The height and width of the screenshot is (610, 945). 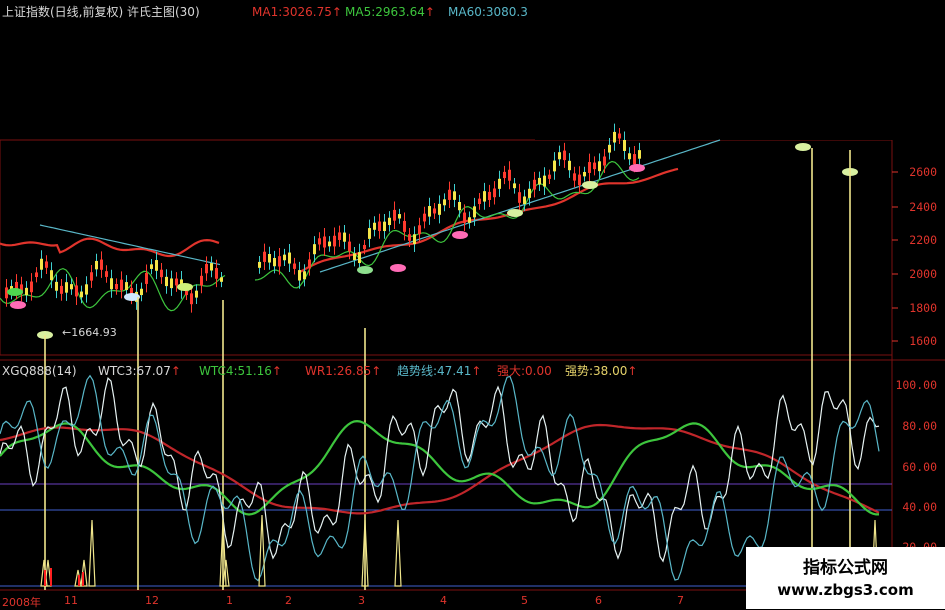 What do you see at coordinates (845, 568) in the screenshot?
I see `watermark-title: 指标公式网` at bounding box center [845, 568].